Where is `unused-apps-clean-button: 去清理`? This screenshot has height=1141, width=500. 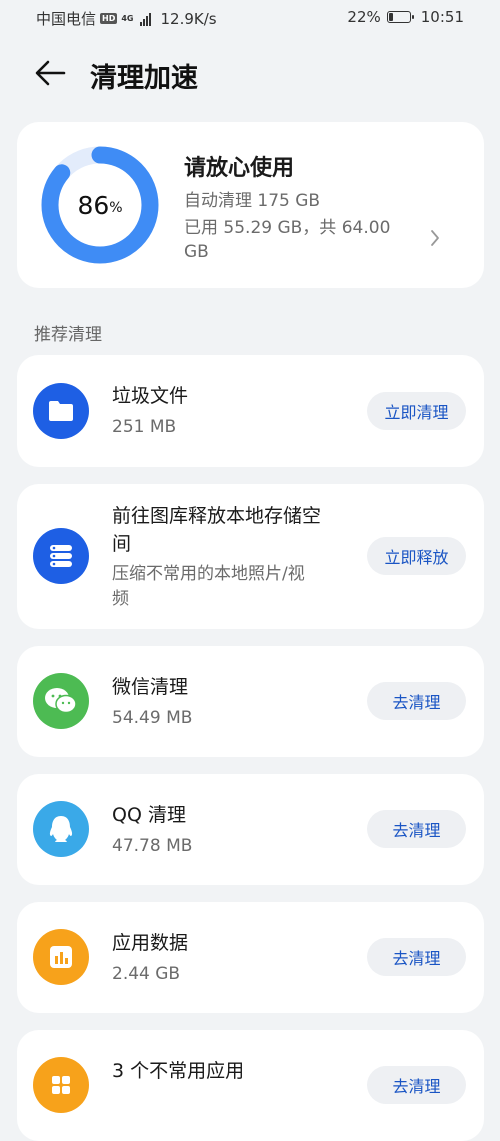 unused-apps-clean-button: 去清理 is located at coordinates (416, 1085).